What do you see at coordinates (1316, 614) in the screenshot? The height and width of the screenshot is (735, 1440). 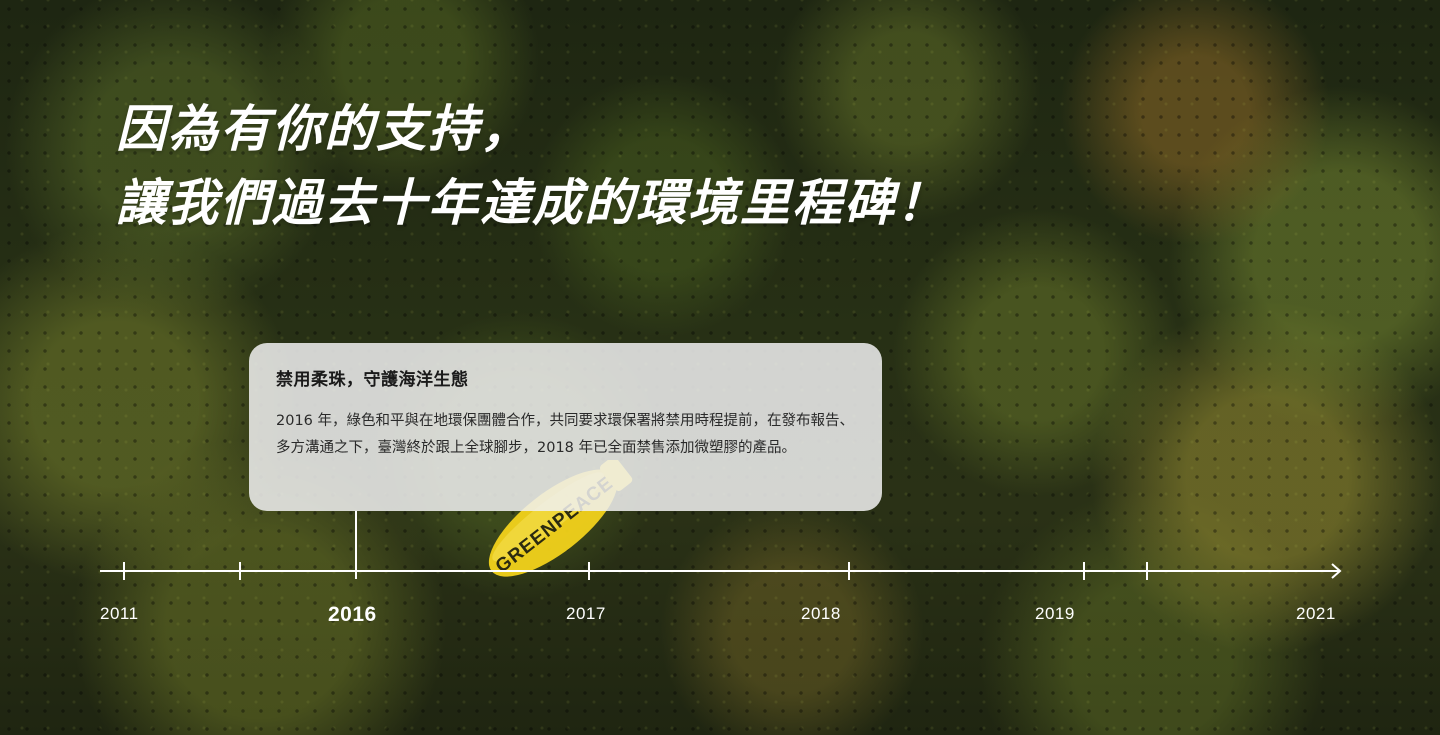 I see `timeline-year-2021: 2021` at bounding box center [1316, 614].